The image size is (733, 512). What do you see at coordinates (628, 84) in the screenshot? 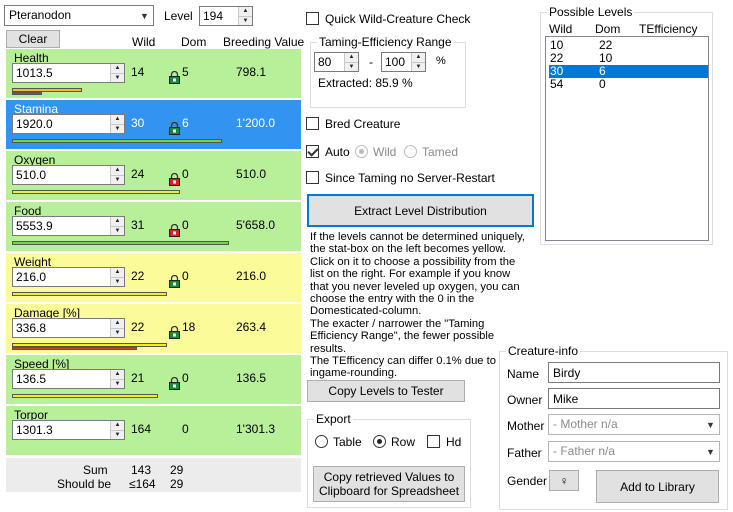
I see `possible-level-row: 54 0` at bounding box center [628, 84].